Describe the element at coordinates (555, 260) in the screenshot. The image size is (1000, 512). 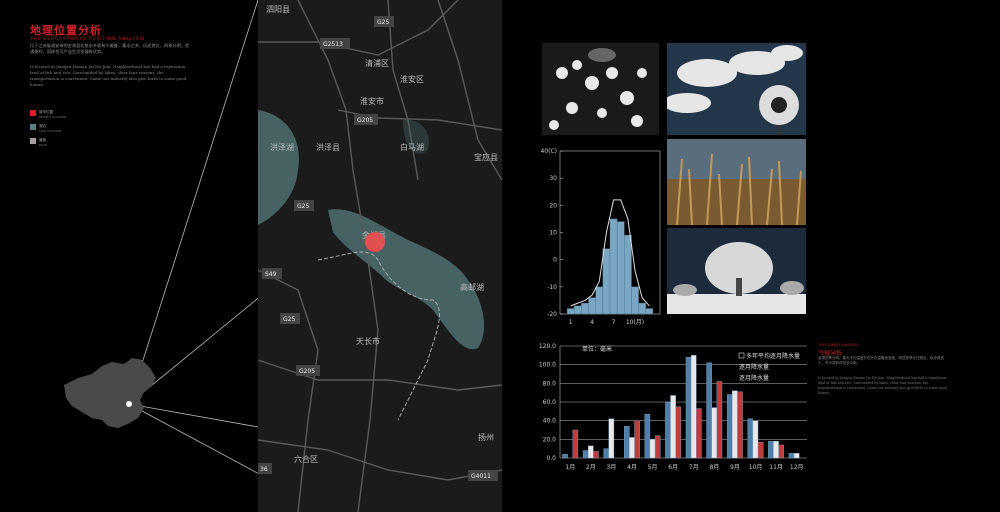
I see `y-tick-label: 0` at that location.